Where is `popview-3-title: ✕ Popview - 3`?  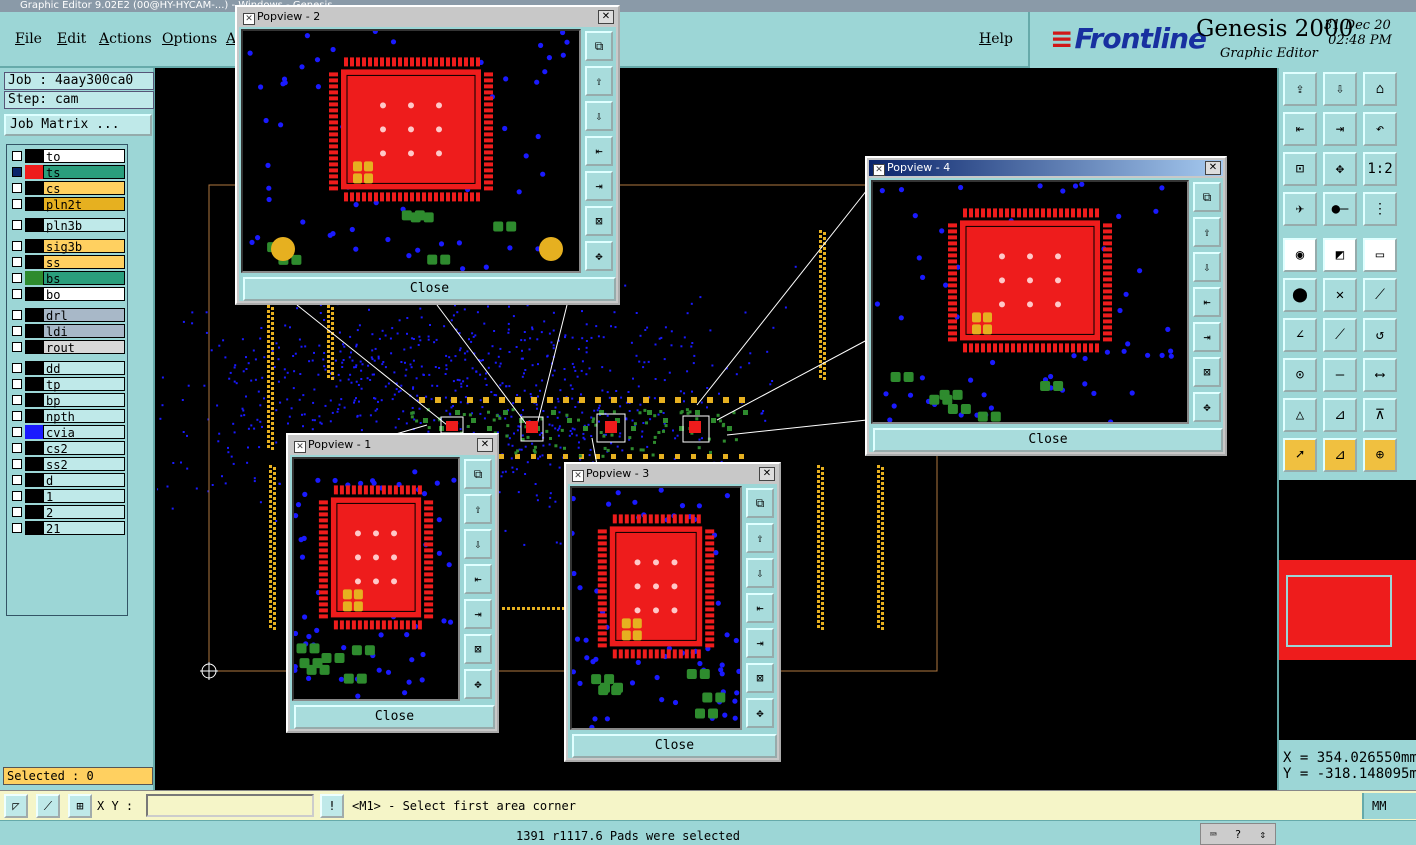
popview-3-title: ✕ Popview - 3 is located at coordinates (672, 474).